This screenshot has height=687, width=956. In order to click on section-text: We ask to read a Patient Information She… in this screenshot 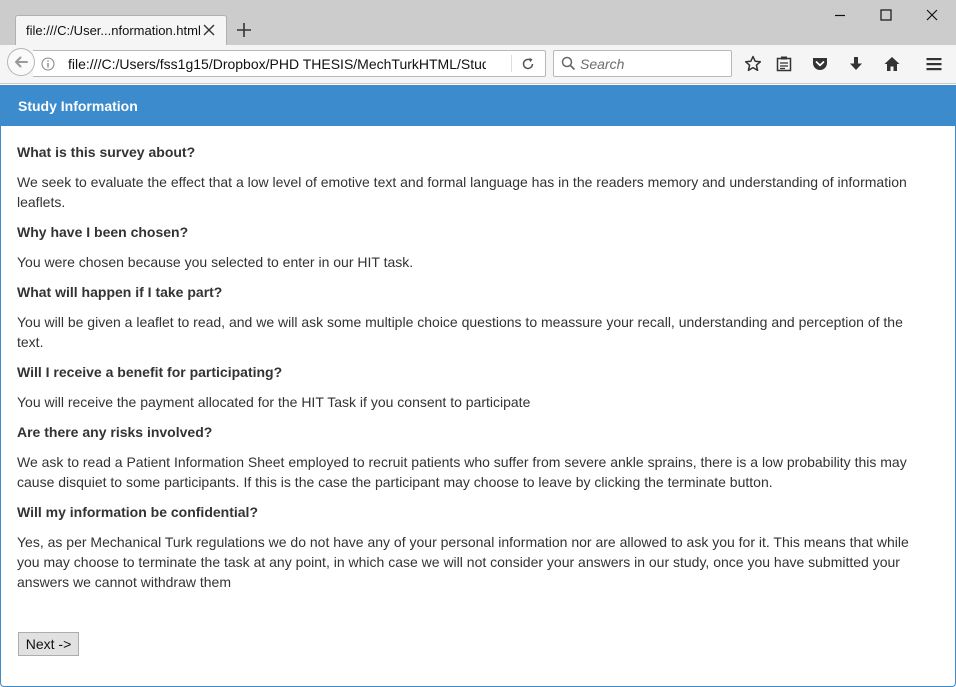, I will do `click(462, 472)`.